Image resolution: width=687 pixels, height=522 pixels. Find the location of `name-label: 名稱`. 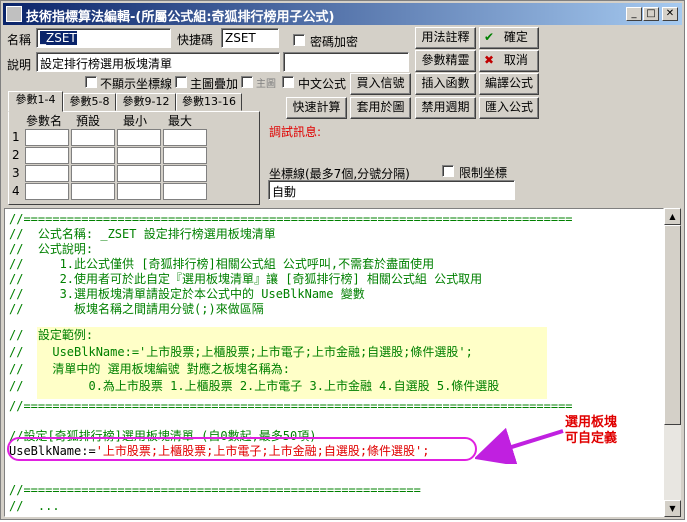

name-label: 名稱 is located at coordinates (19, 40).